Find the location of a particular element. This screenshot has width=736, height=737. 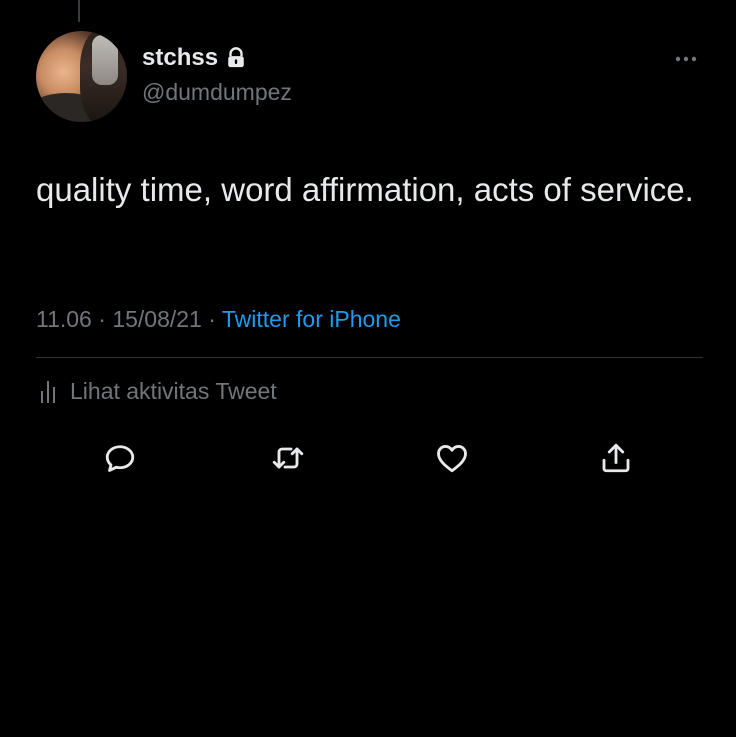

view-tweet-activity-link: Lihat aktivitas Tweet is located at coordinates (156, 391).